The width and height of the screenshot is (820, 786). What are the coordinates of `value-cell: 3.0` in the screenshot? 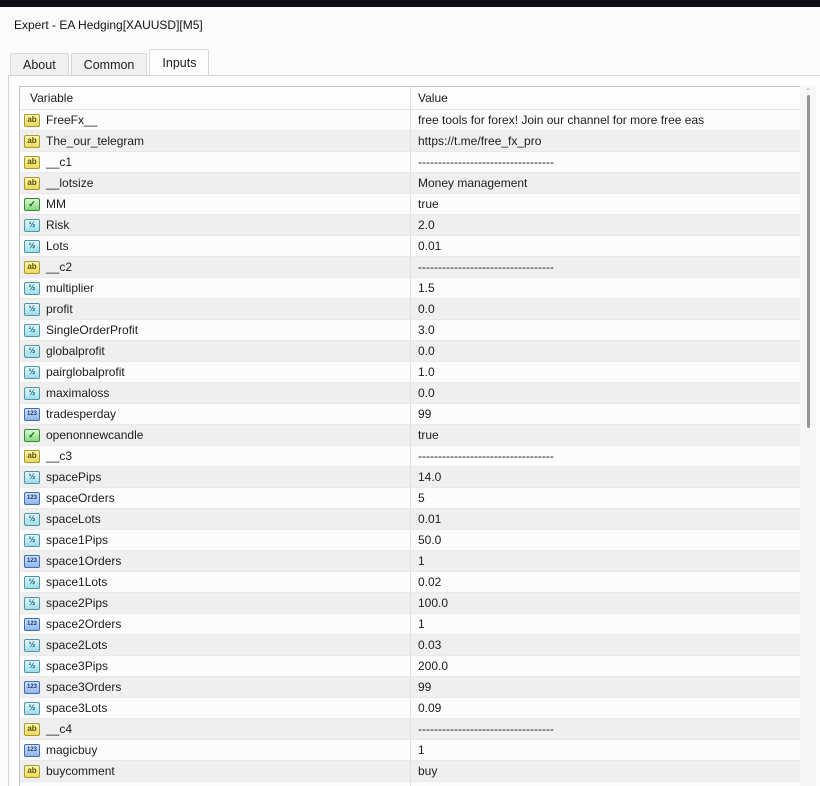 It's located at (605, 330).